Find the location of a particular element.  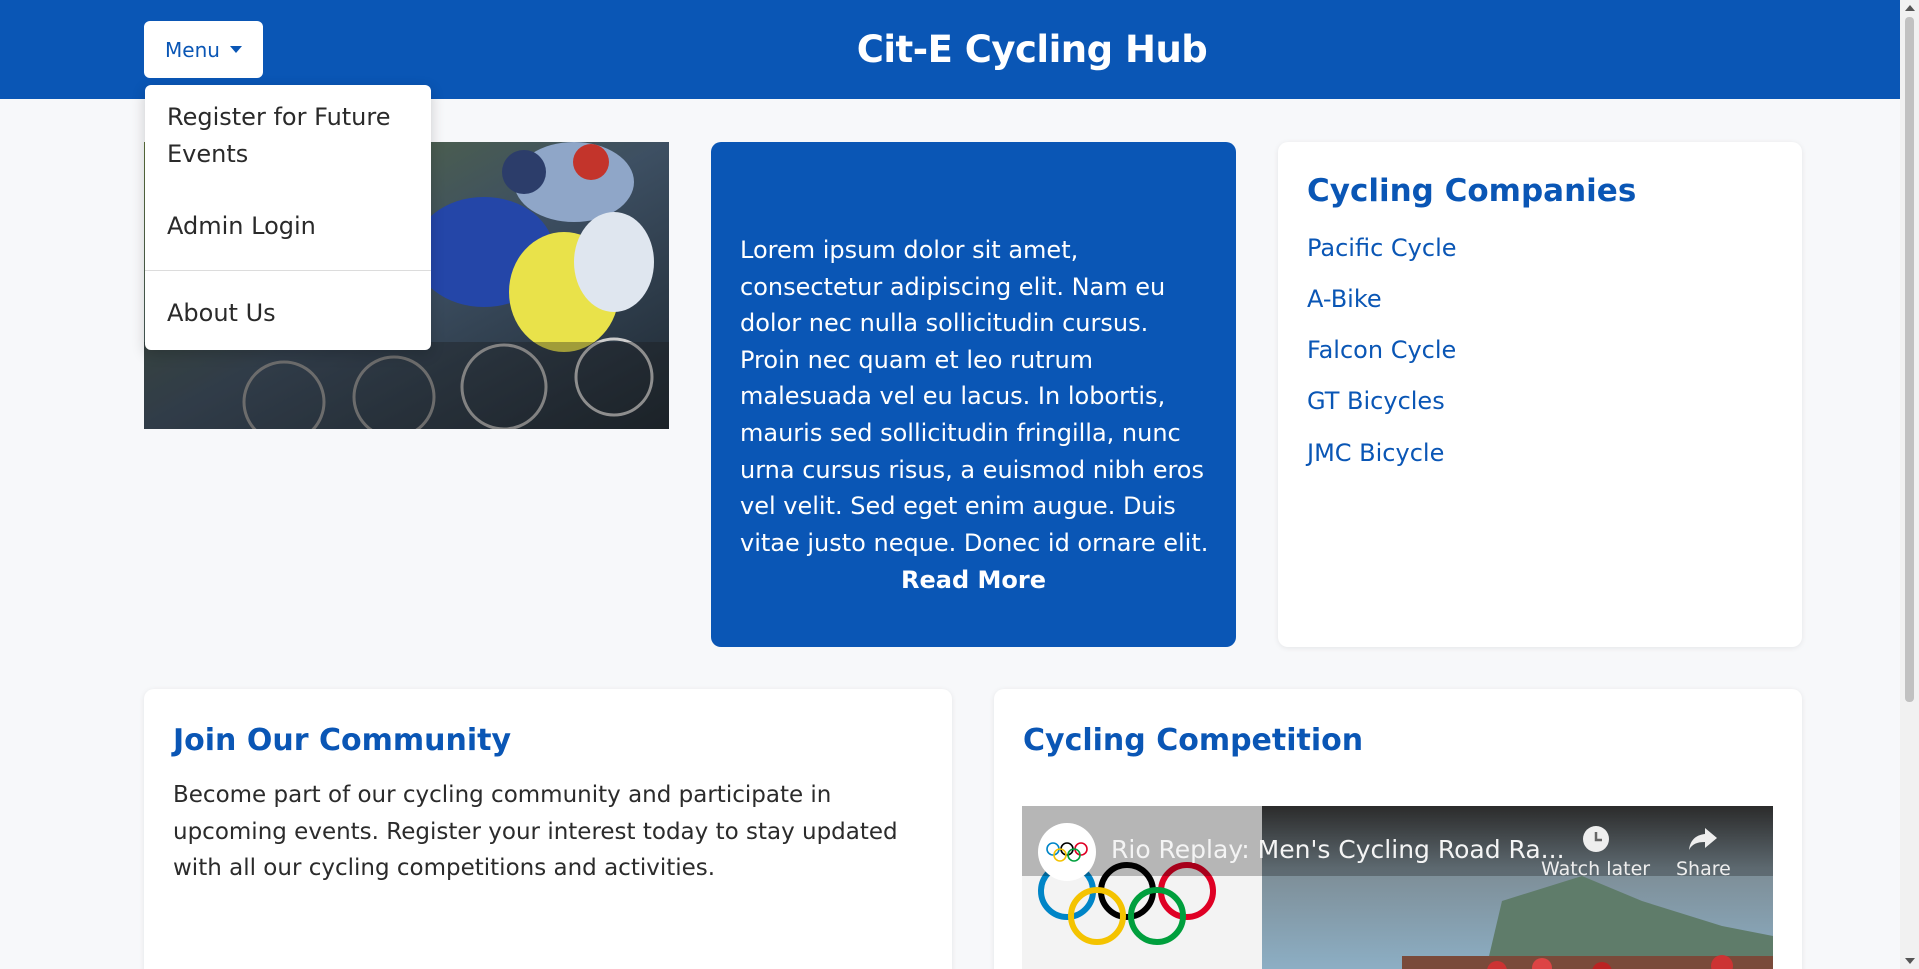

menu-button: Menu is located at coordinates (203, 49).